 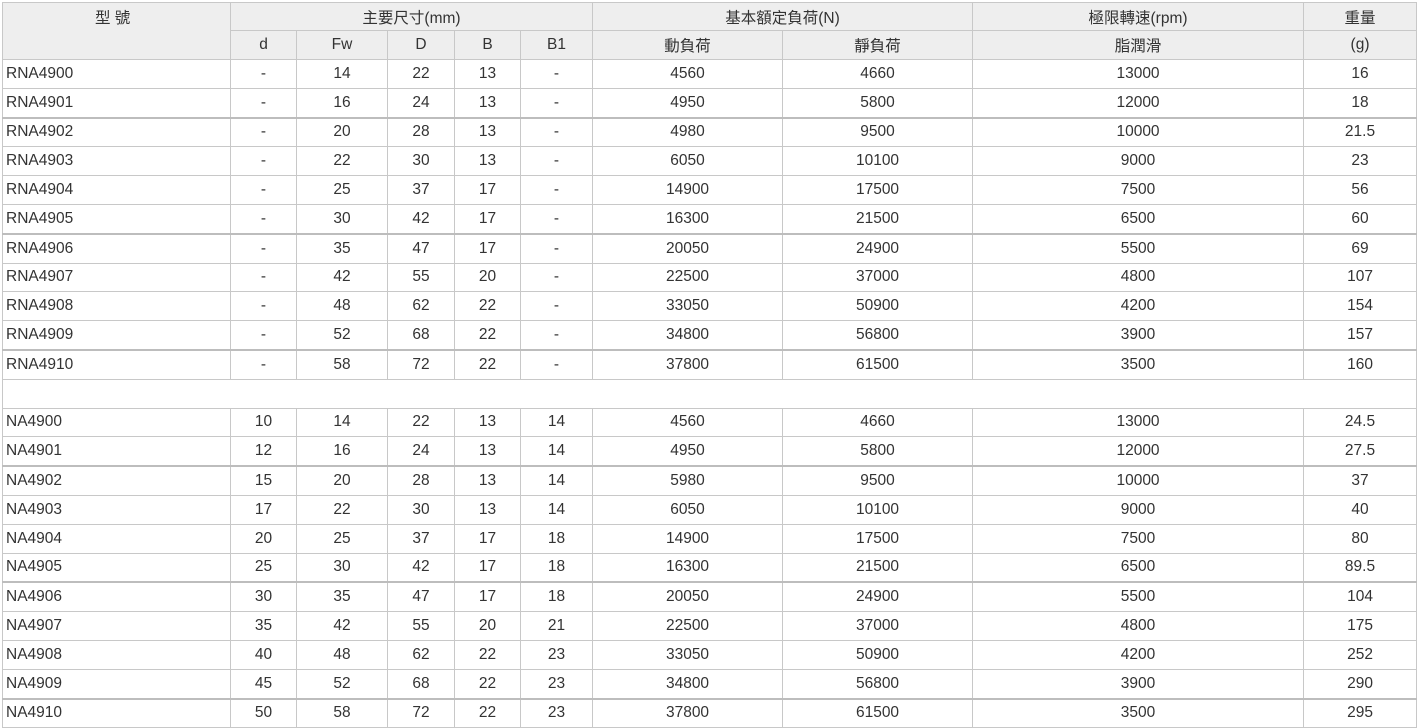 I want to click on cell-dynamic-load: 20050, so click(x=688, y=597).